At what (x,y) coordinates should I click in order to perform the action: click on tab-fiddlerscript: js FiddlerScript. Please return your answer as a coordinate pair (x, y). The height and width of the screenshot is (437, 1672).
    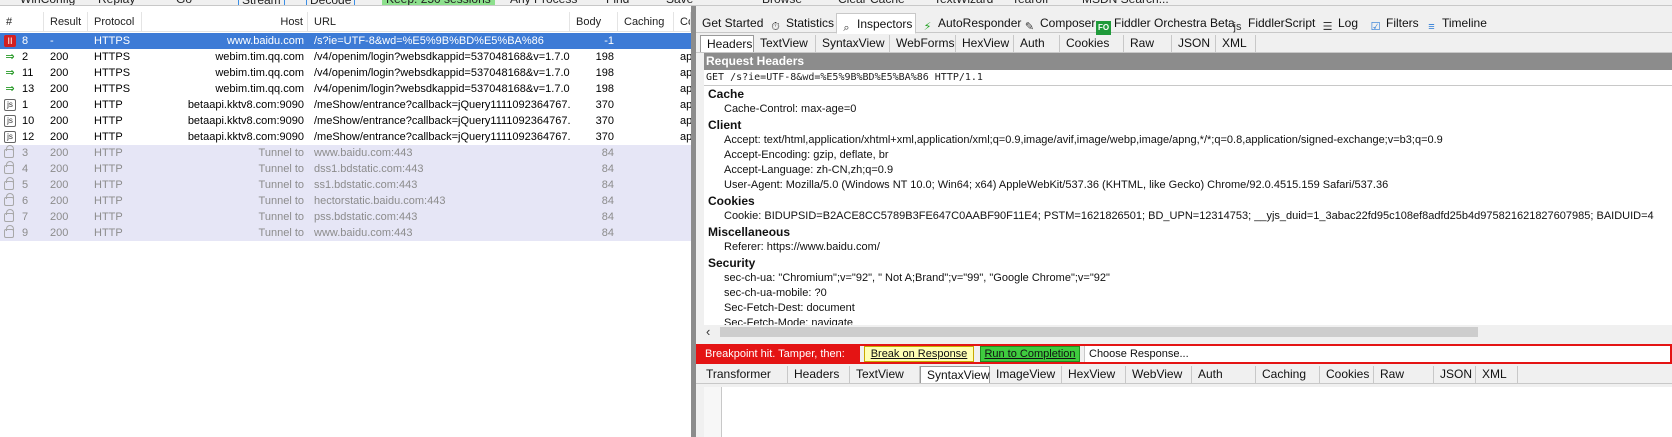
    Looking at the image, I should click on (1272, 23).